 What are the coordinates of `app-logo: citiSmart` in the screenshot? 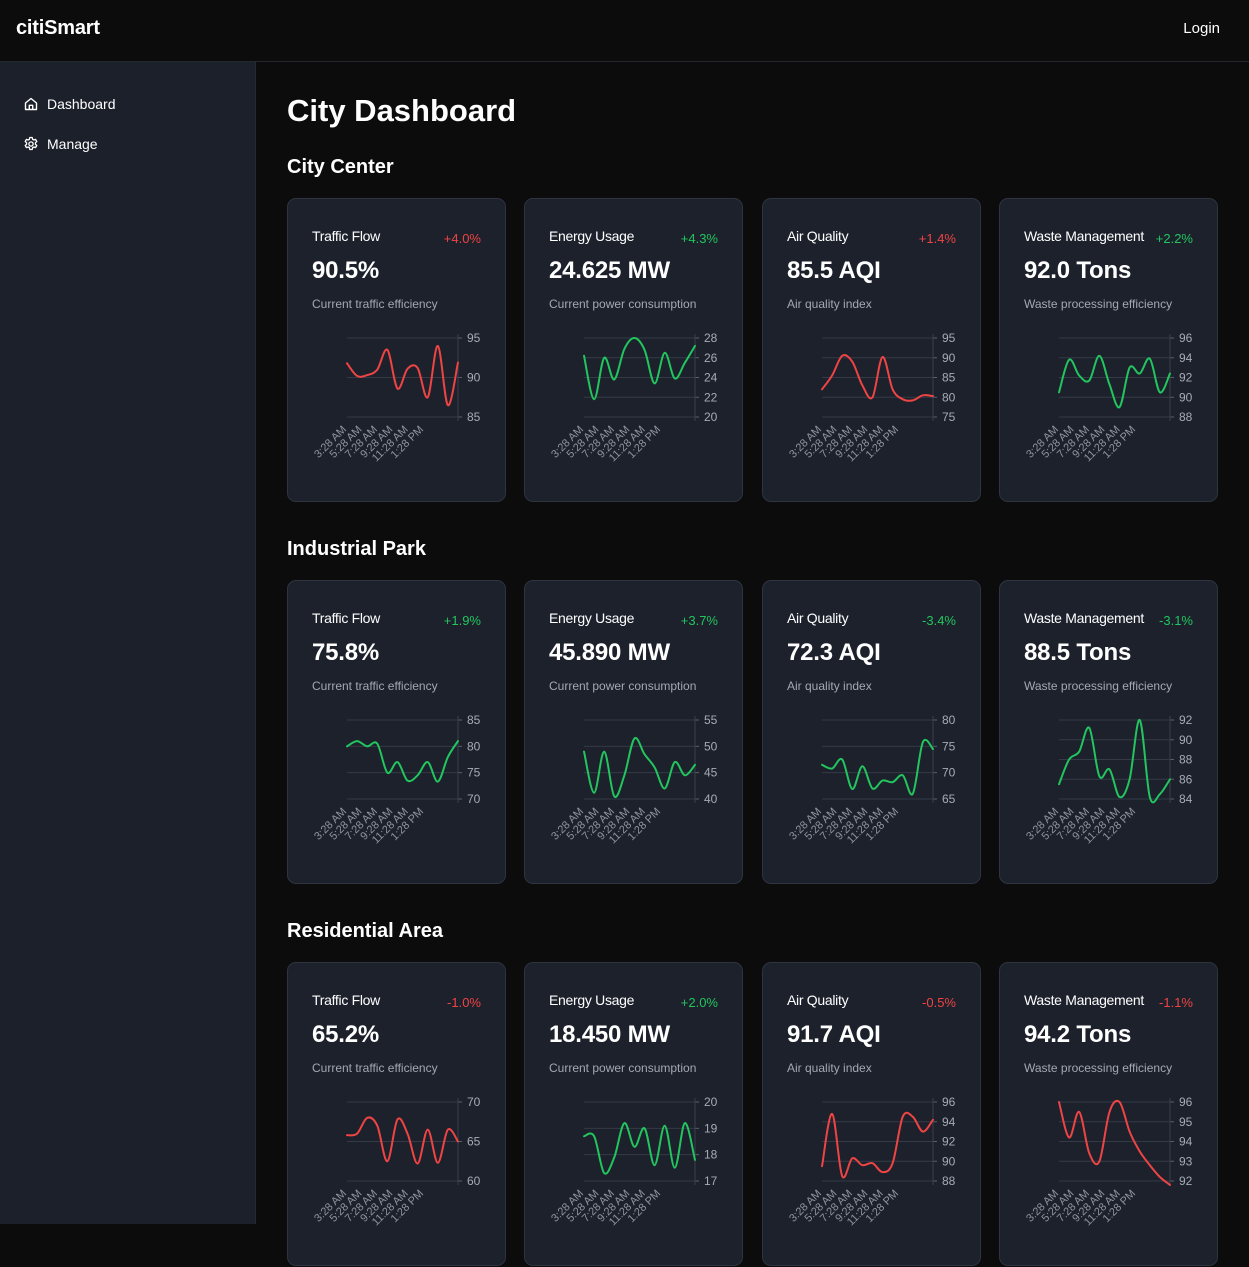 It's located at (58, 28).